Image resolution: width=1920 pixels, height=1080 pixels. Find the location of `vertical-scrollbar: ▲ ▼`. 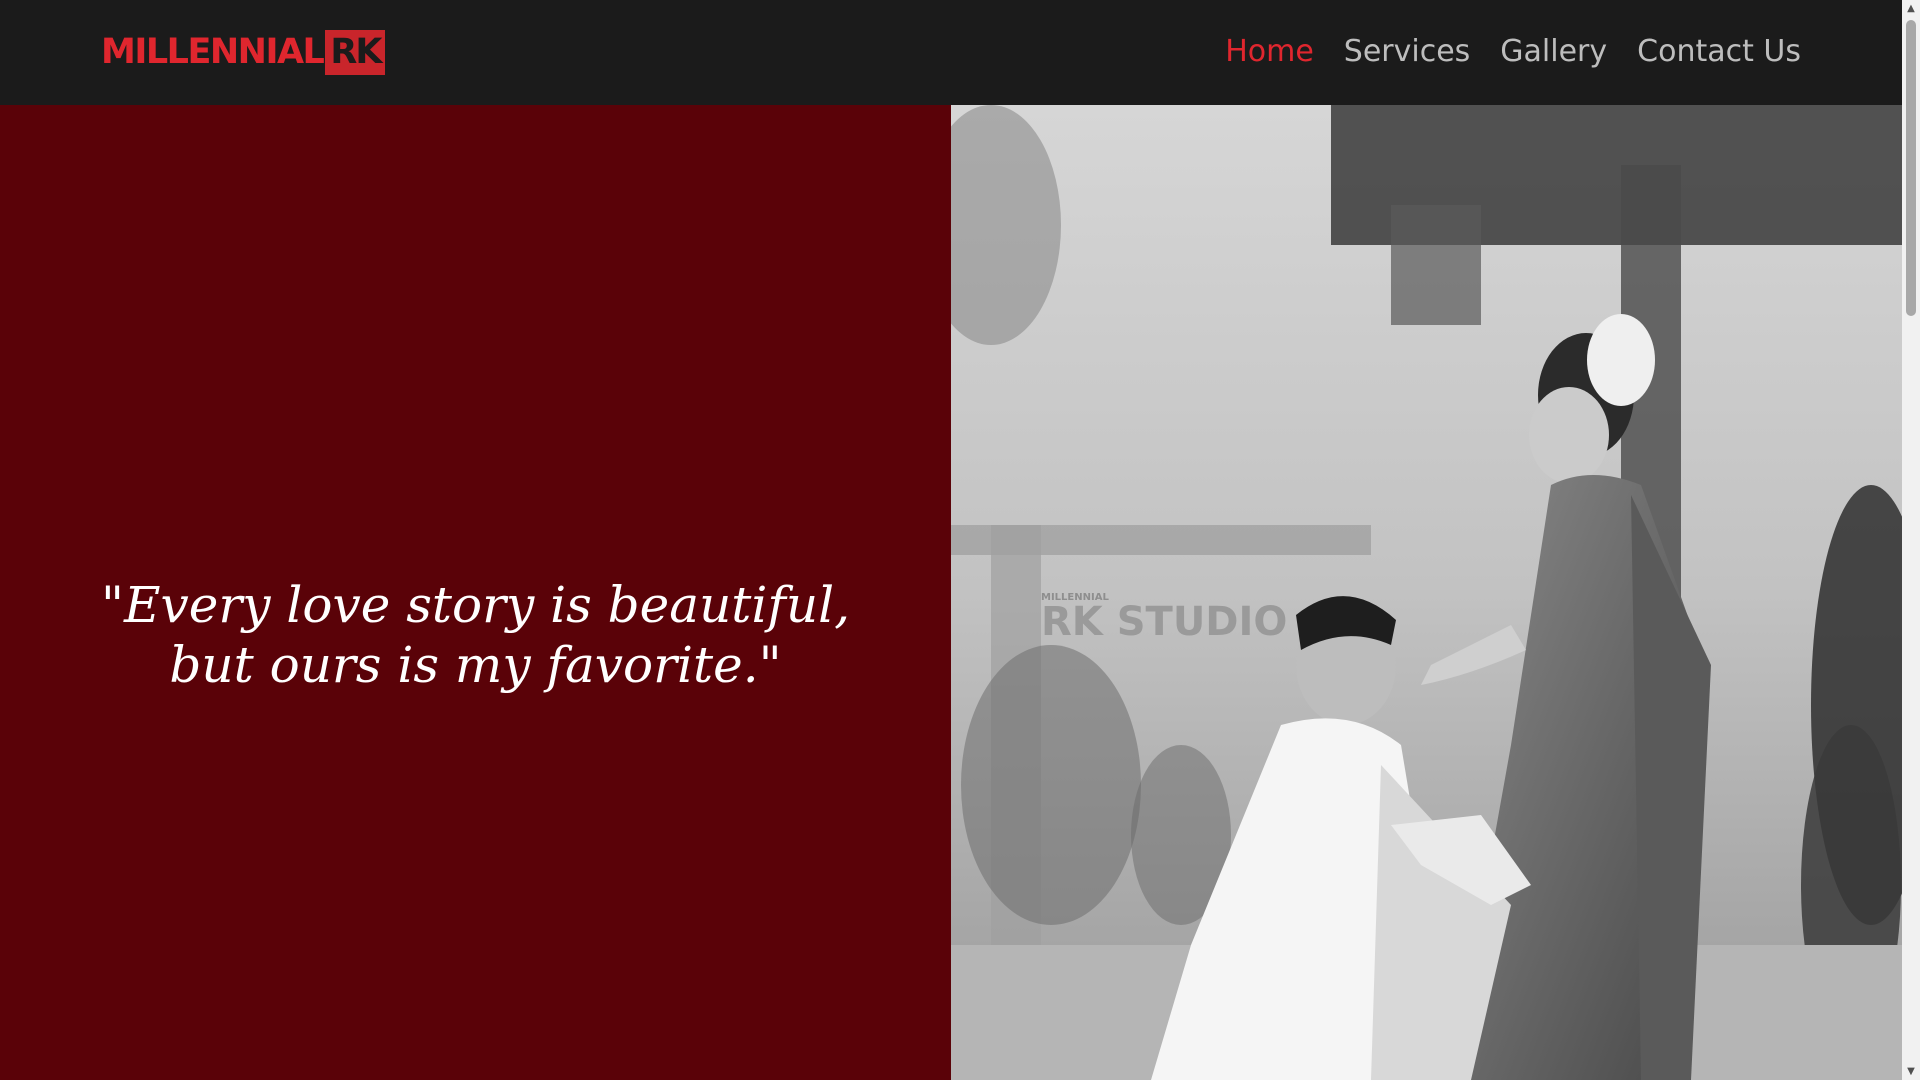

vertical-scrollbar: ▲ ▼ is located at coordinates (1911, 540).